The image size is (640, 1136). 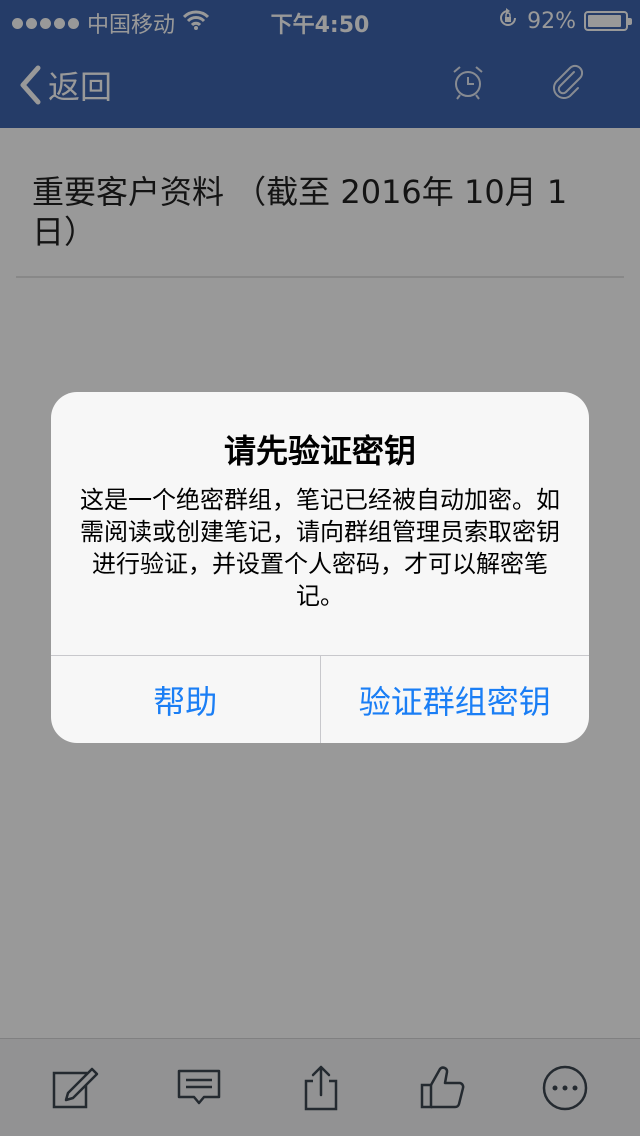 I want to click on verify-group-key-button: 验证群组密钥, so click(x=454, y=699).